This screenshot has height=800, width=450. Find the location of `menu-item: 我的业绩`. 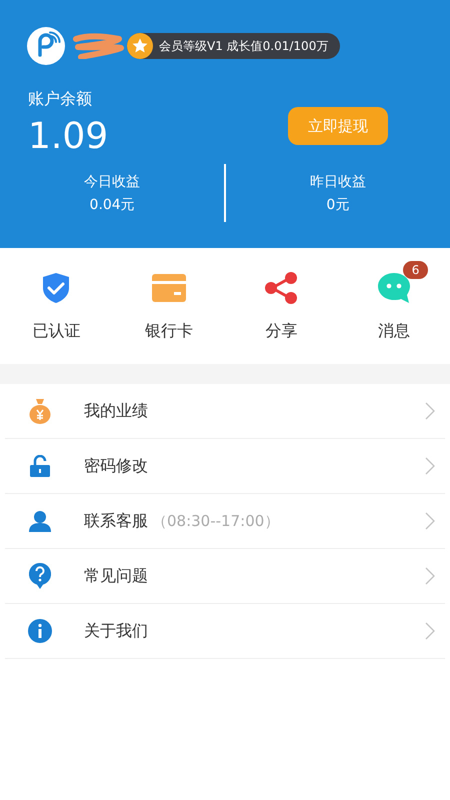

menu-item: 我的业绩 is located at coordinates (225, 411).